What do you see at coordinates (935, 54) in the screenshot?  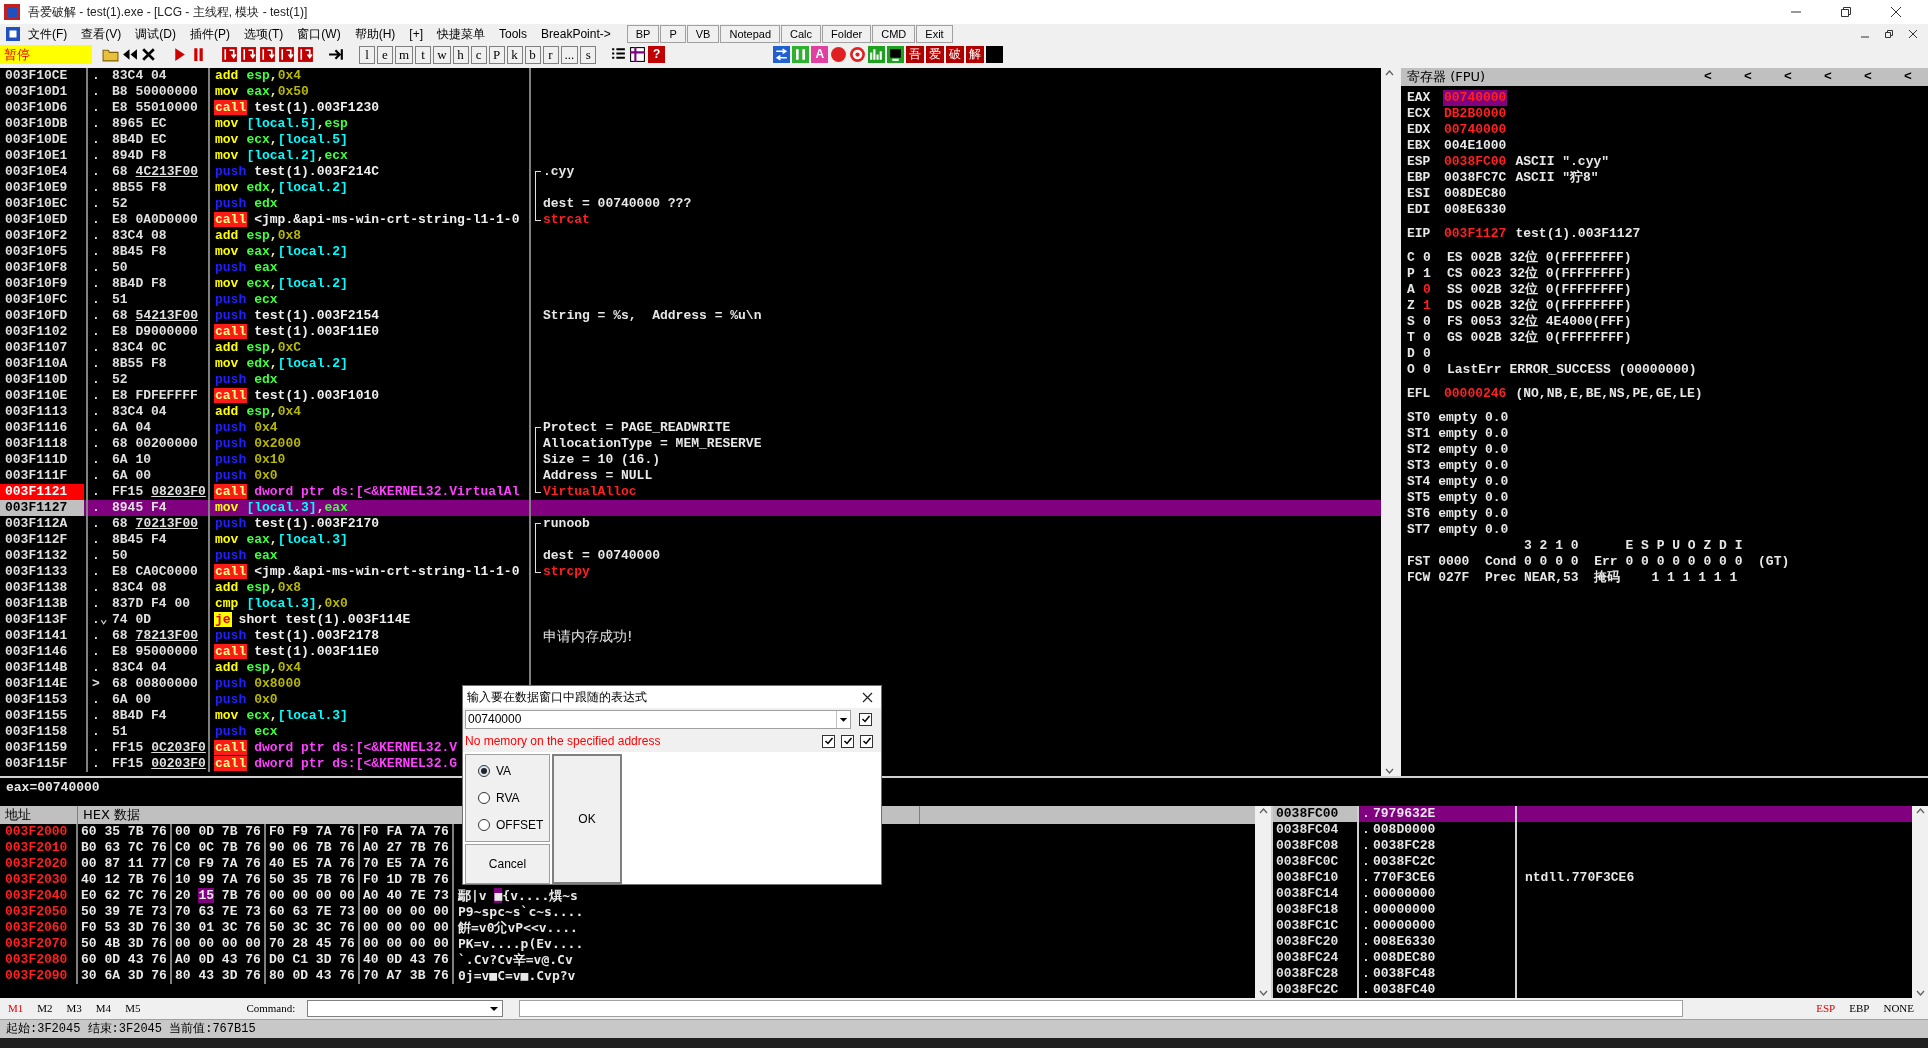 I see `toolbar-button: 爱` at bounding box center [935, 54].